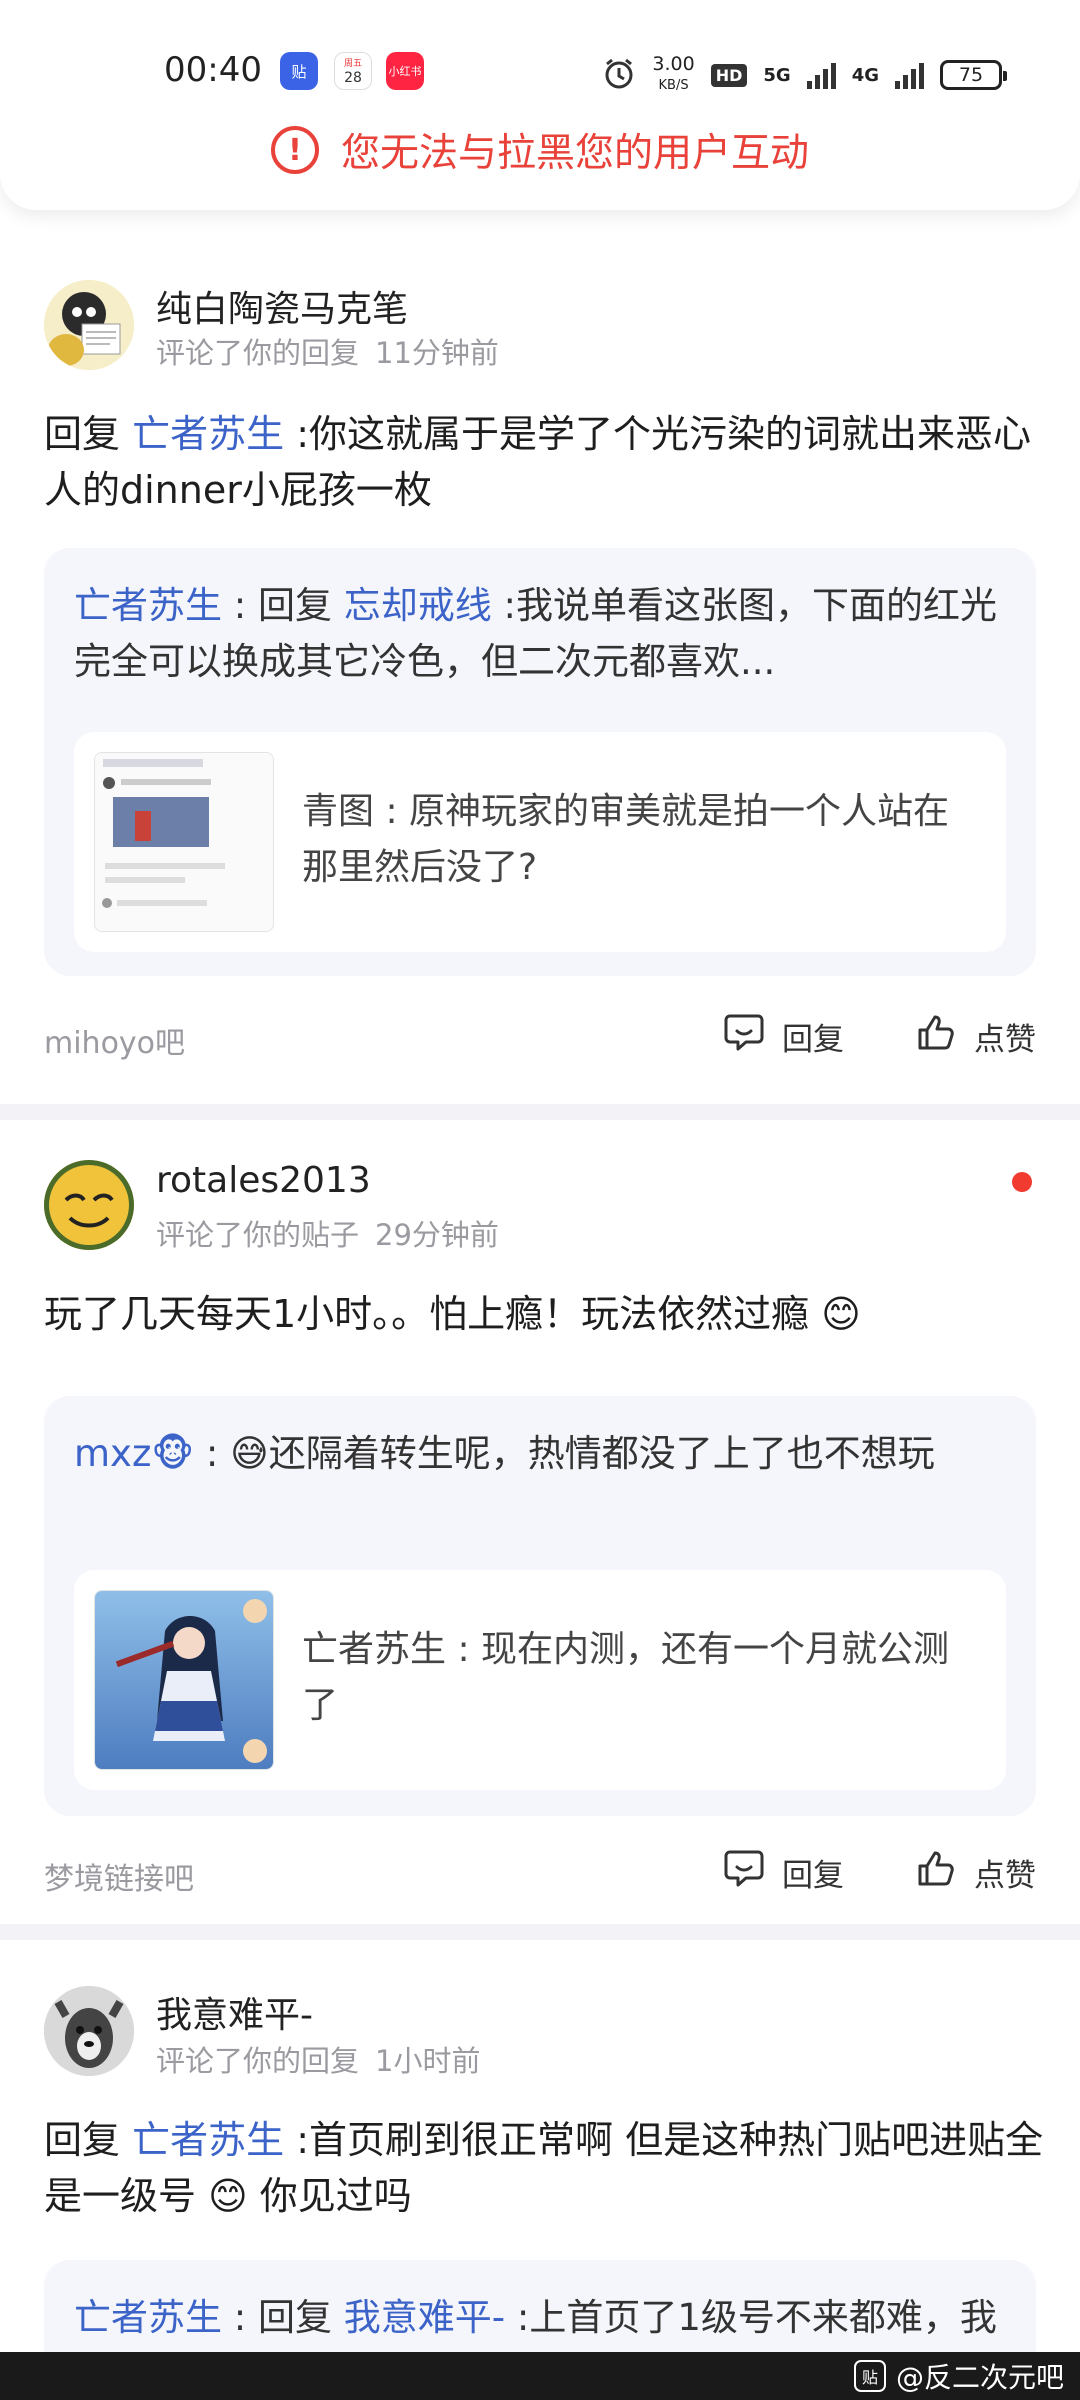 This screenshot has width=1080, height=2400. I want to click on original-post-preview: 亡者苏生 : 现在内测，还有一个月就公测了, so click(540, 1680).